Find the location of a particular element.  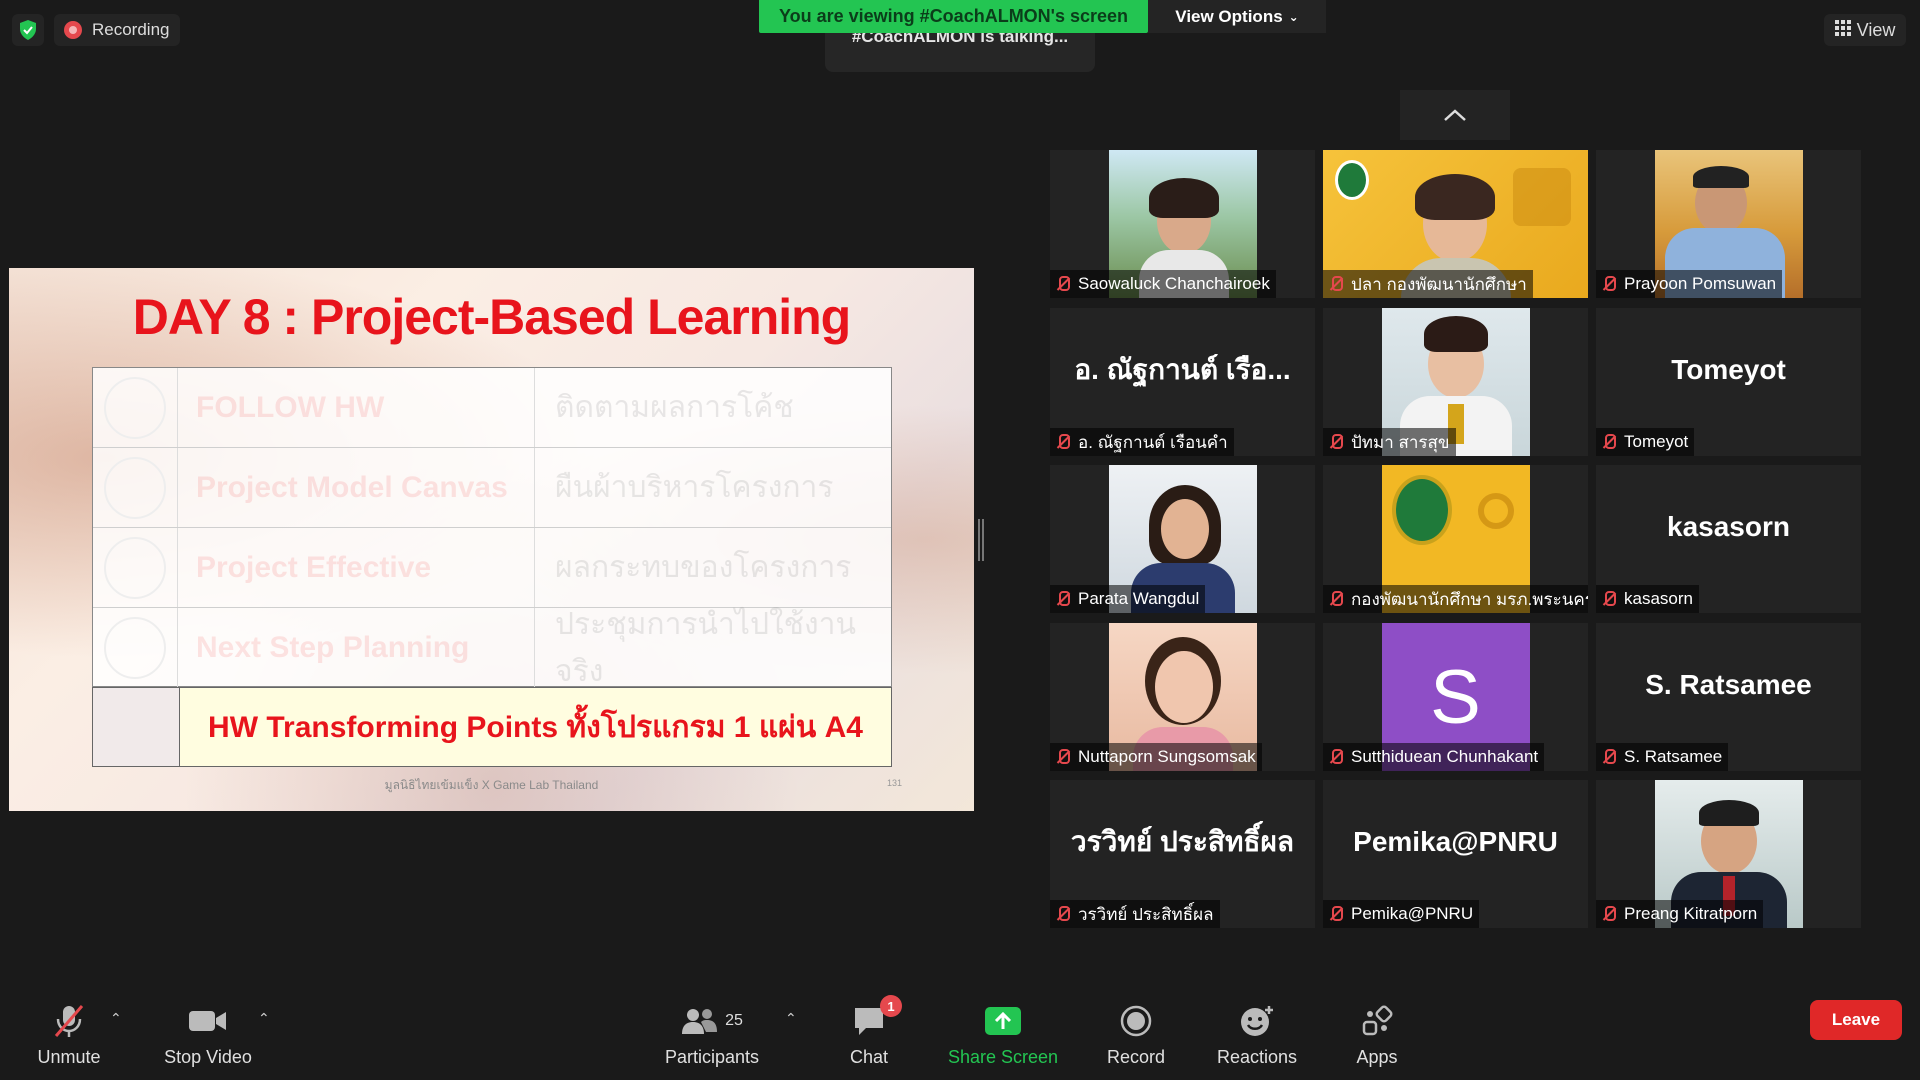

chat-button: 1 Chat is located at coordinates (869, 1030).